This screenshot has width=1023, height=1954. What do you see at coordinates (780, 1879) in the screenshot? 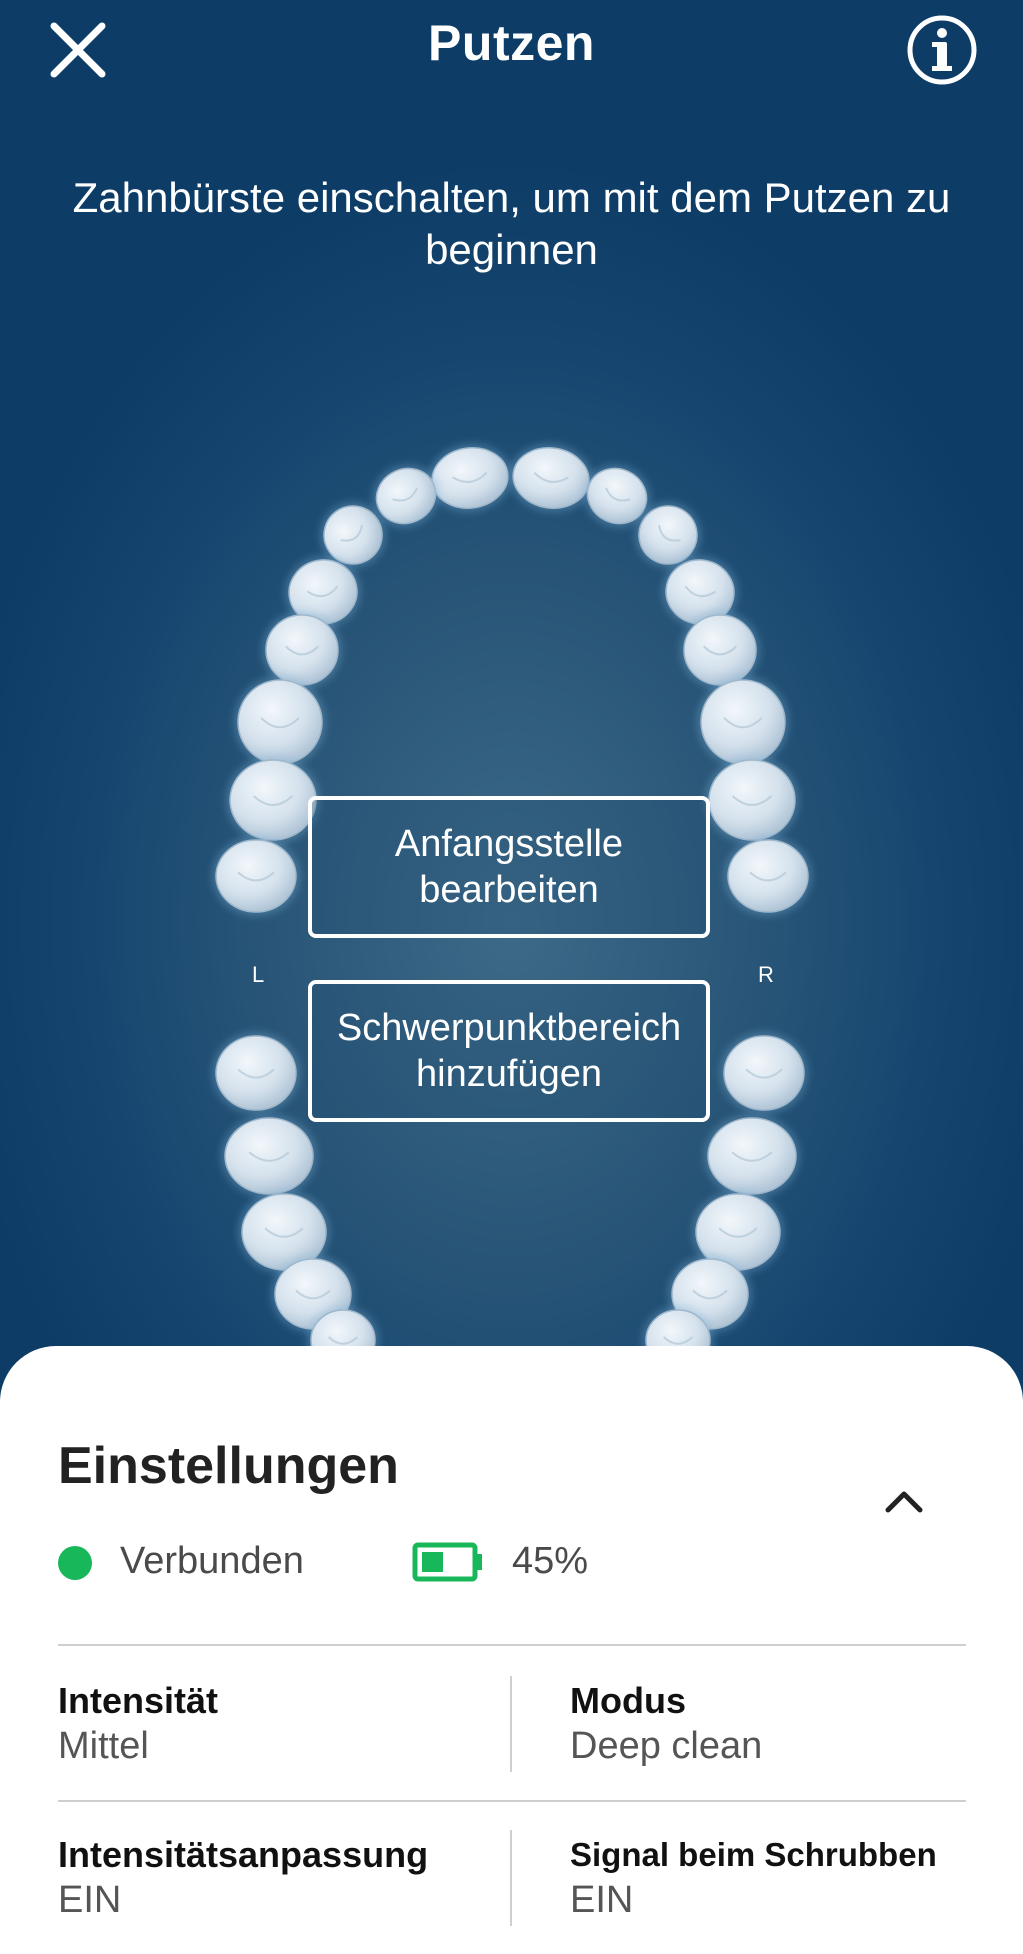
I see `scrub-signal-setting: Signal beim Schrubben EIN` at bounding box center [780, 1879].